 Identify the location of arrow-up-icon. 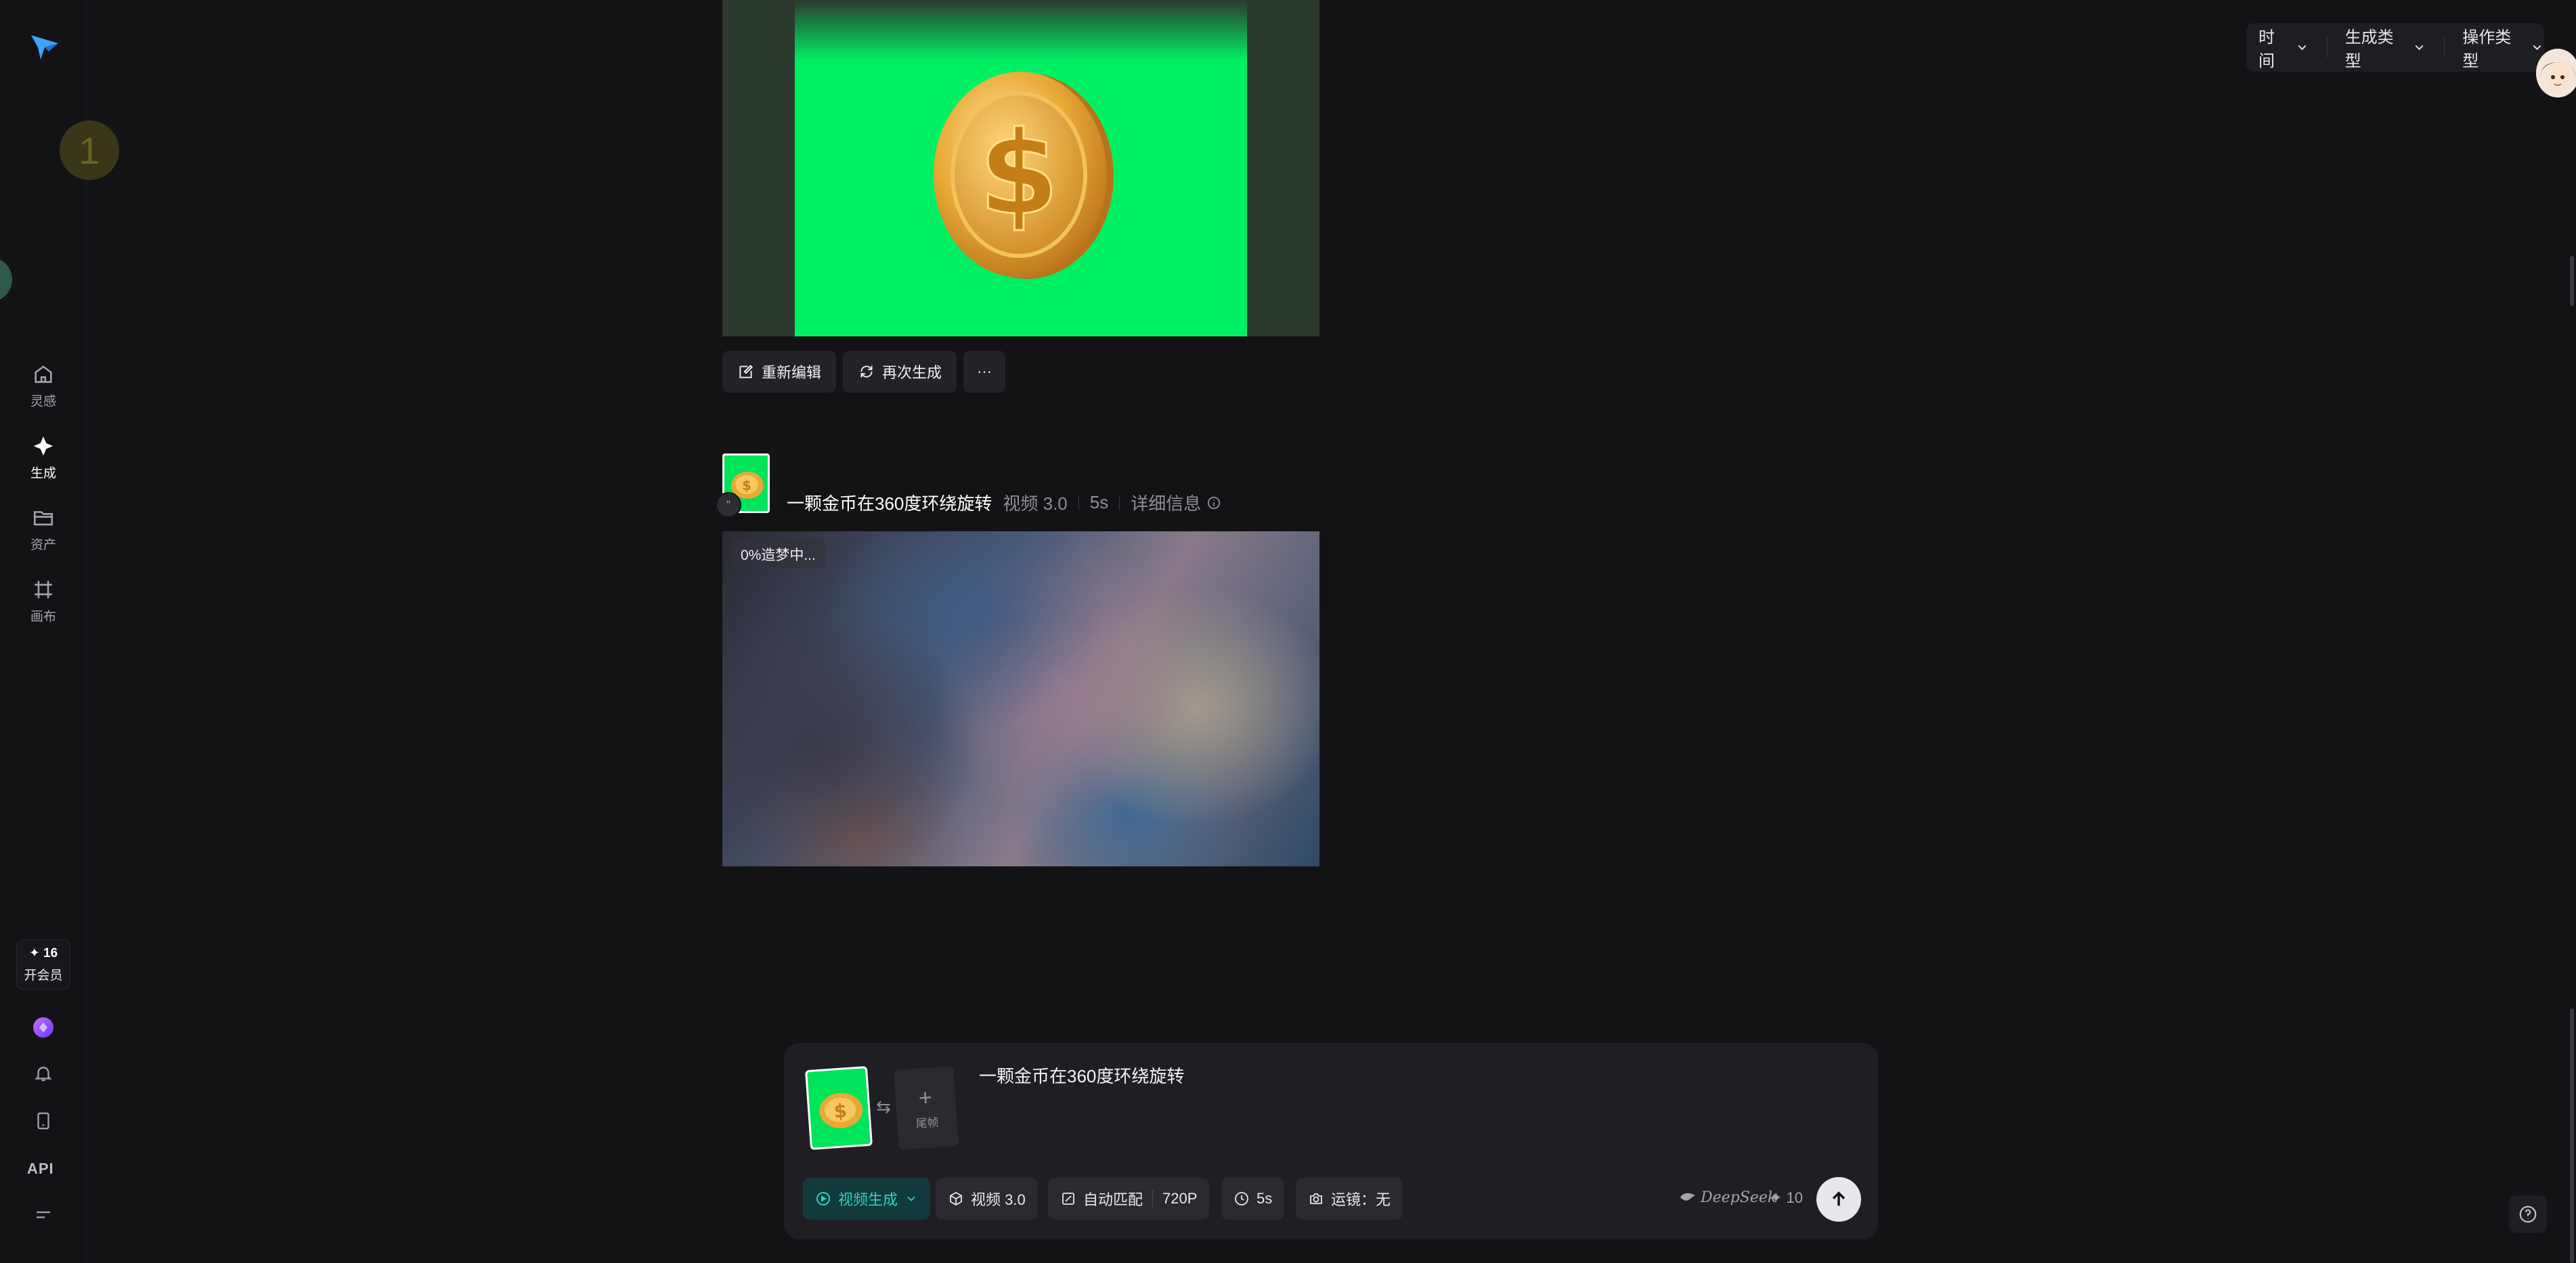
(1839, 1198).